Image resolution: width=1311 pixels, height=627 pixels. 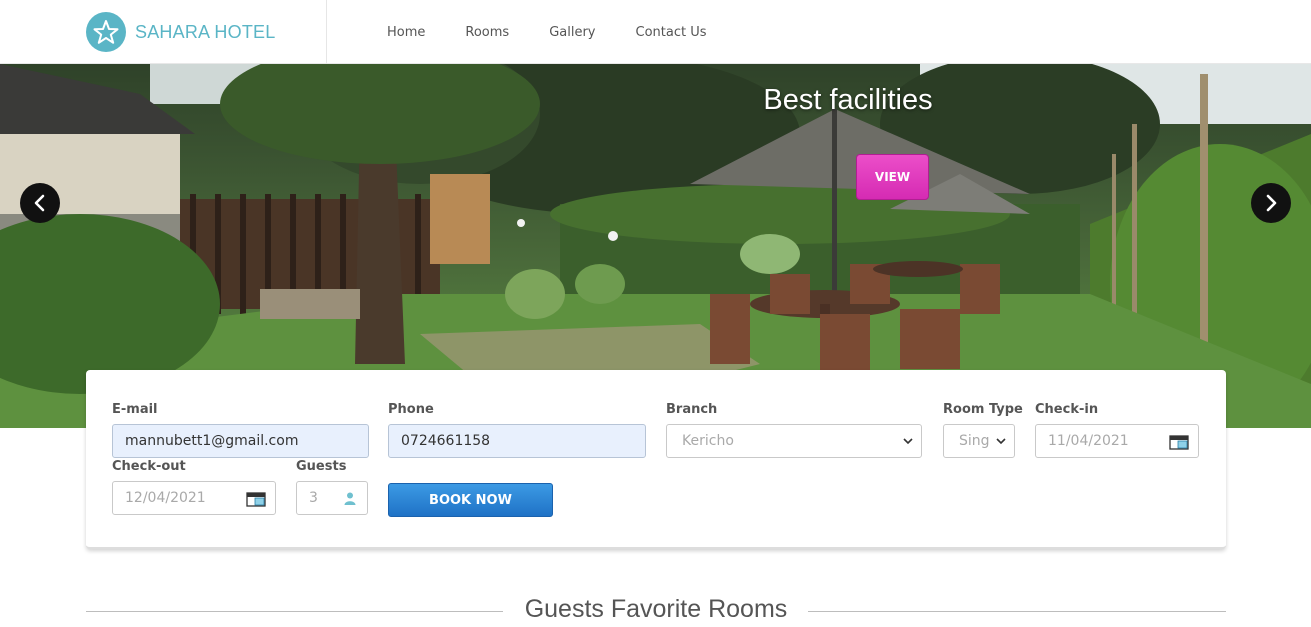 What do you see at coordinates (974, 441) in the screenshot?
I see `room-type-value: Sing` at bounding box center [974, 441].